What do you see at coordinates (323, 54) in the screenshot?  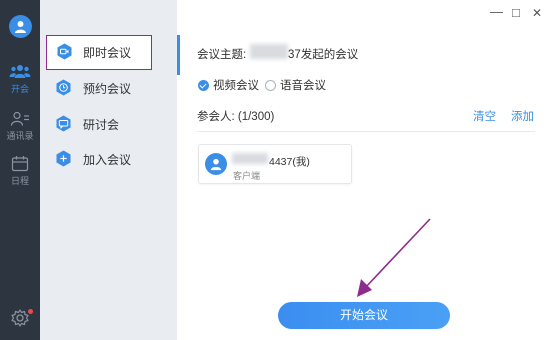 I see `topic-value: 37发起的会议` at bounding box center [323, 54].